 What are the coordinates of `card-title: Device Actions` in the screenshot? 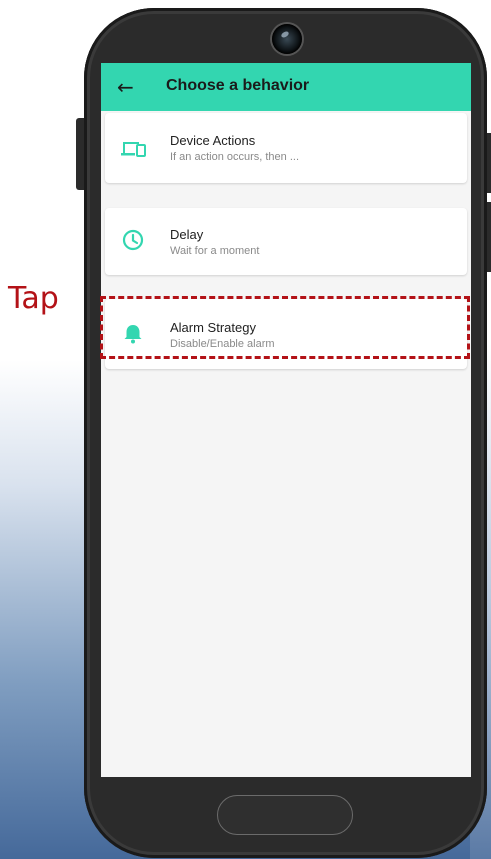 It's located at (213, 140).